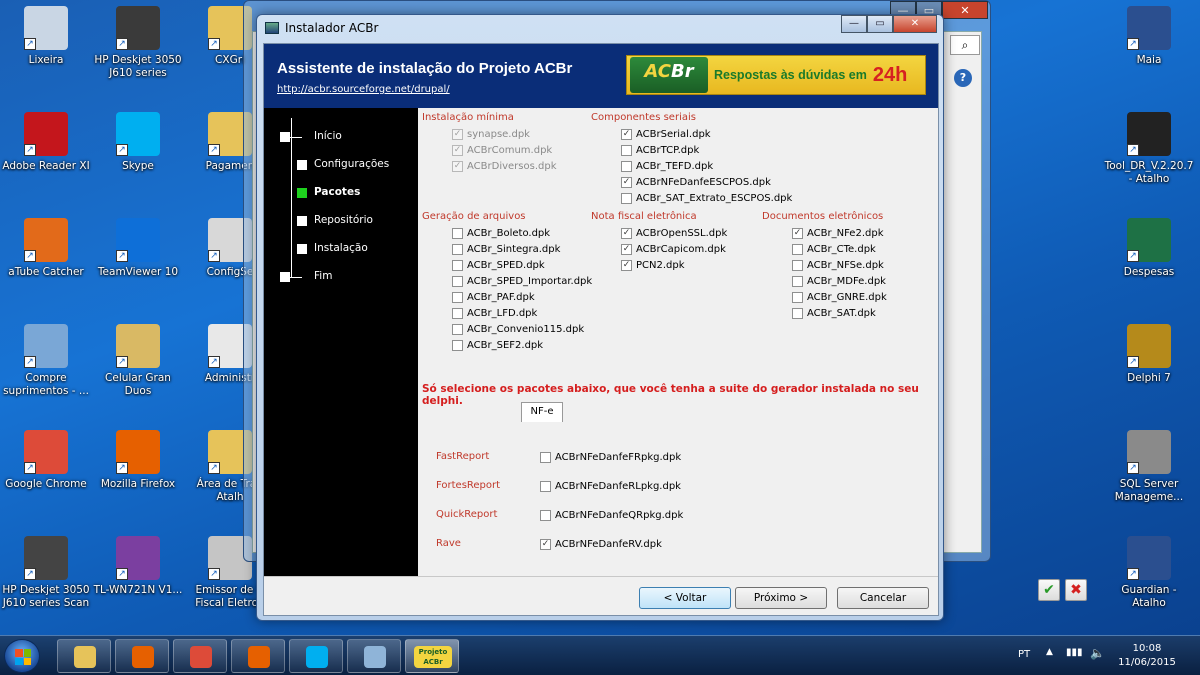 The height and width of the screenshot is (675, 1200). What do you see at coordinates (1149, 36) in the screenshot?
I see `desktop-icon: ↗ Maia` at bounding box center [1149, 36].